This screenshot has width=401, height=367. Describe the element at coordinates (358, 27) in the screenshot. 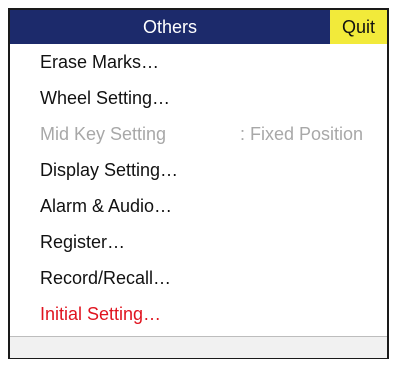

I see `quit-button: Quit` at that location.